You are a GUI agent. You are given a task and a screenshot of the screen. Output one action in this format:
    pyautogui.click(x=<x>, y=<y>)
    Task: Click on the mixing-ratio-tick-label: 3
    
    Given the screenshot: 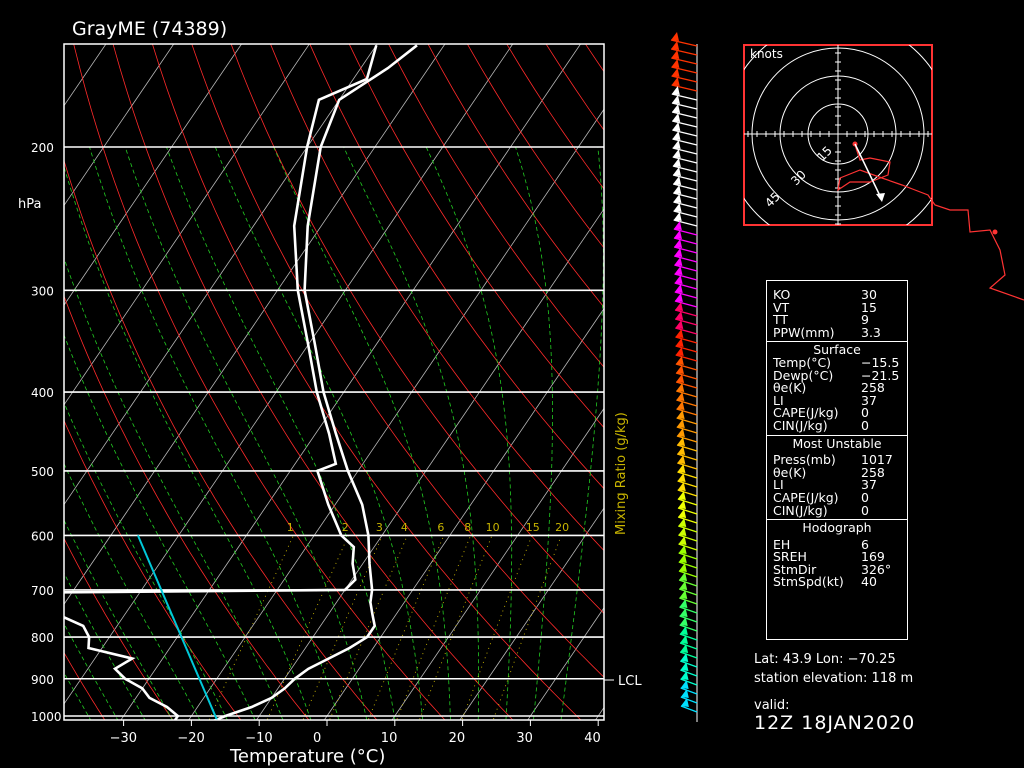 What is the action you would take?
    pyautogui.click(x=379, y=527)
    